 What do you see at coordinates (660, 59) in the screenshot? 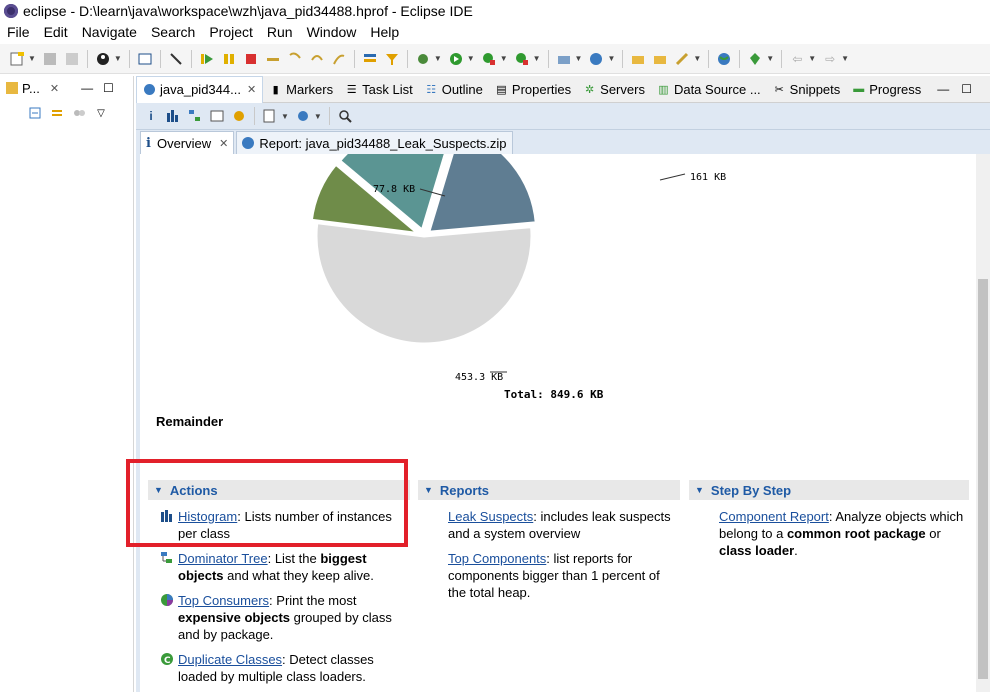
I see `open-project-icon` at bounding box center [660, 59].